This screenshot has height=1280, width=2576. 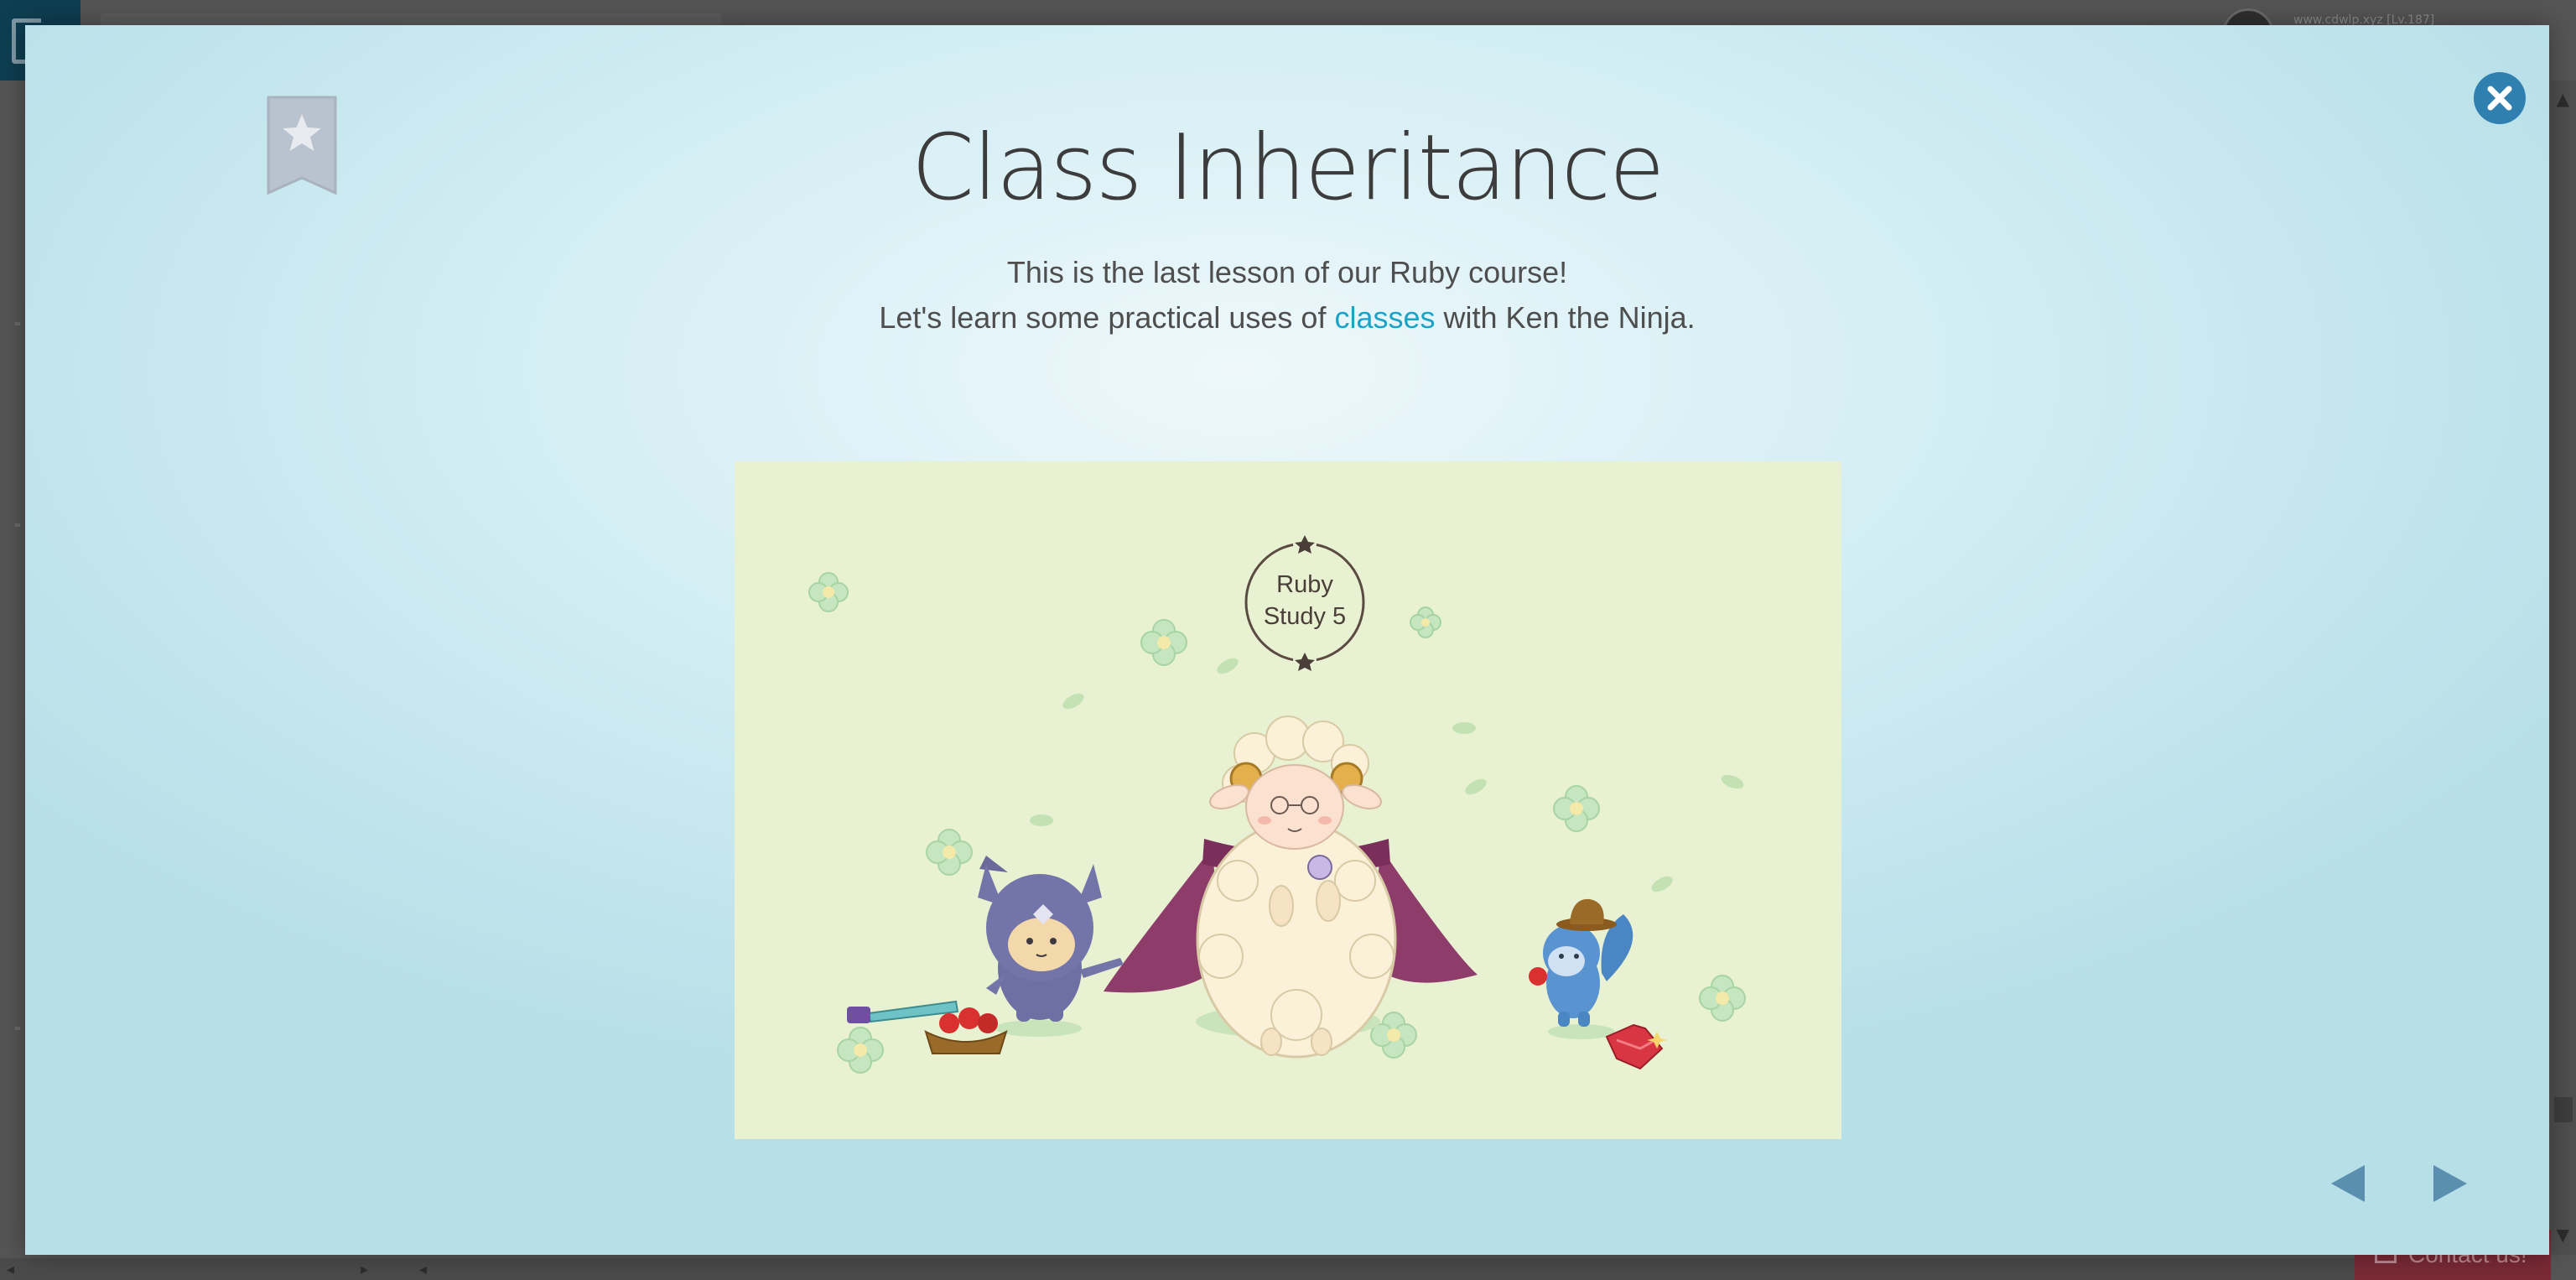 What do you see at coordinates (1051, 939) in the screenshot?
I see `ninja-cat-character` at bounding box center [1051, 939].